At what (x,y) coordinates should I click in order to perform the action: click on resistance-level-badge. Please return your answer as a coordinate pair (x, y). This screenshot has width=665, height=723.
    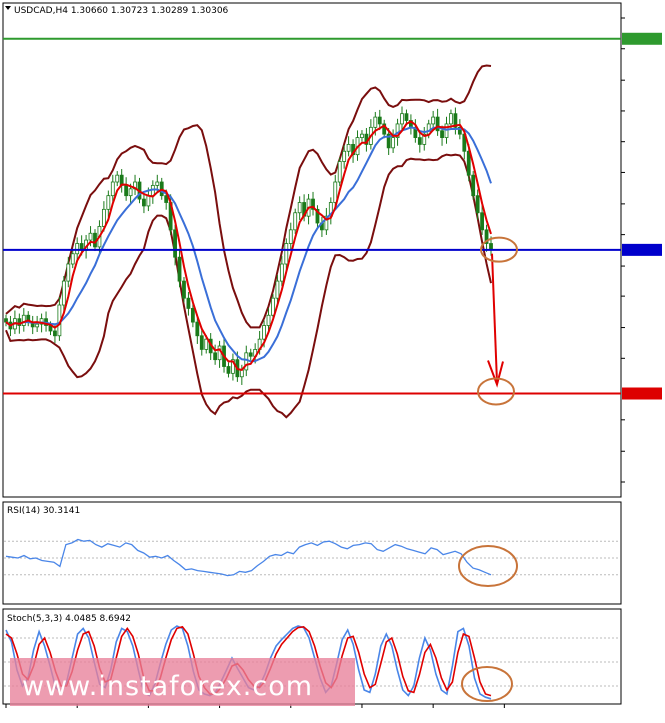
    Looking at the image, I should click on (642, 38).